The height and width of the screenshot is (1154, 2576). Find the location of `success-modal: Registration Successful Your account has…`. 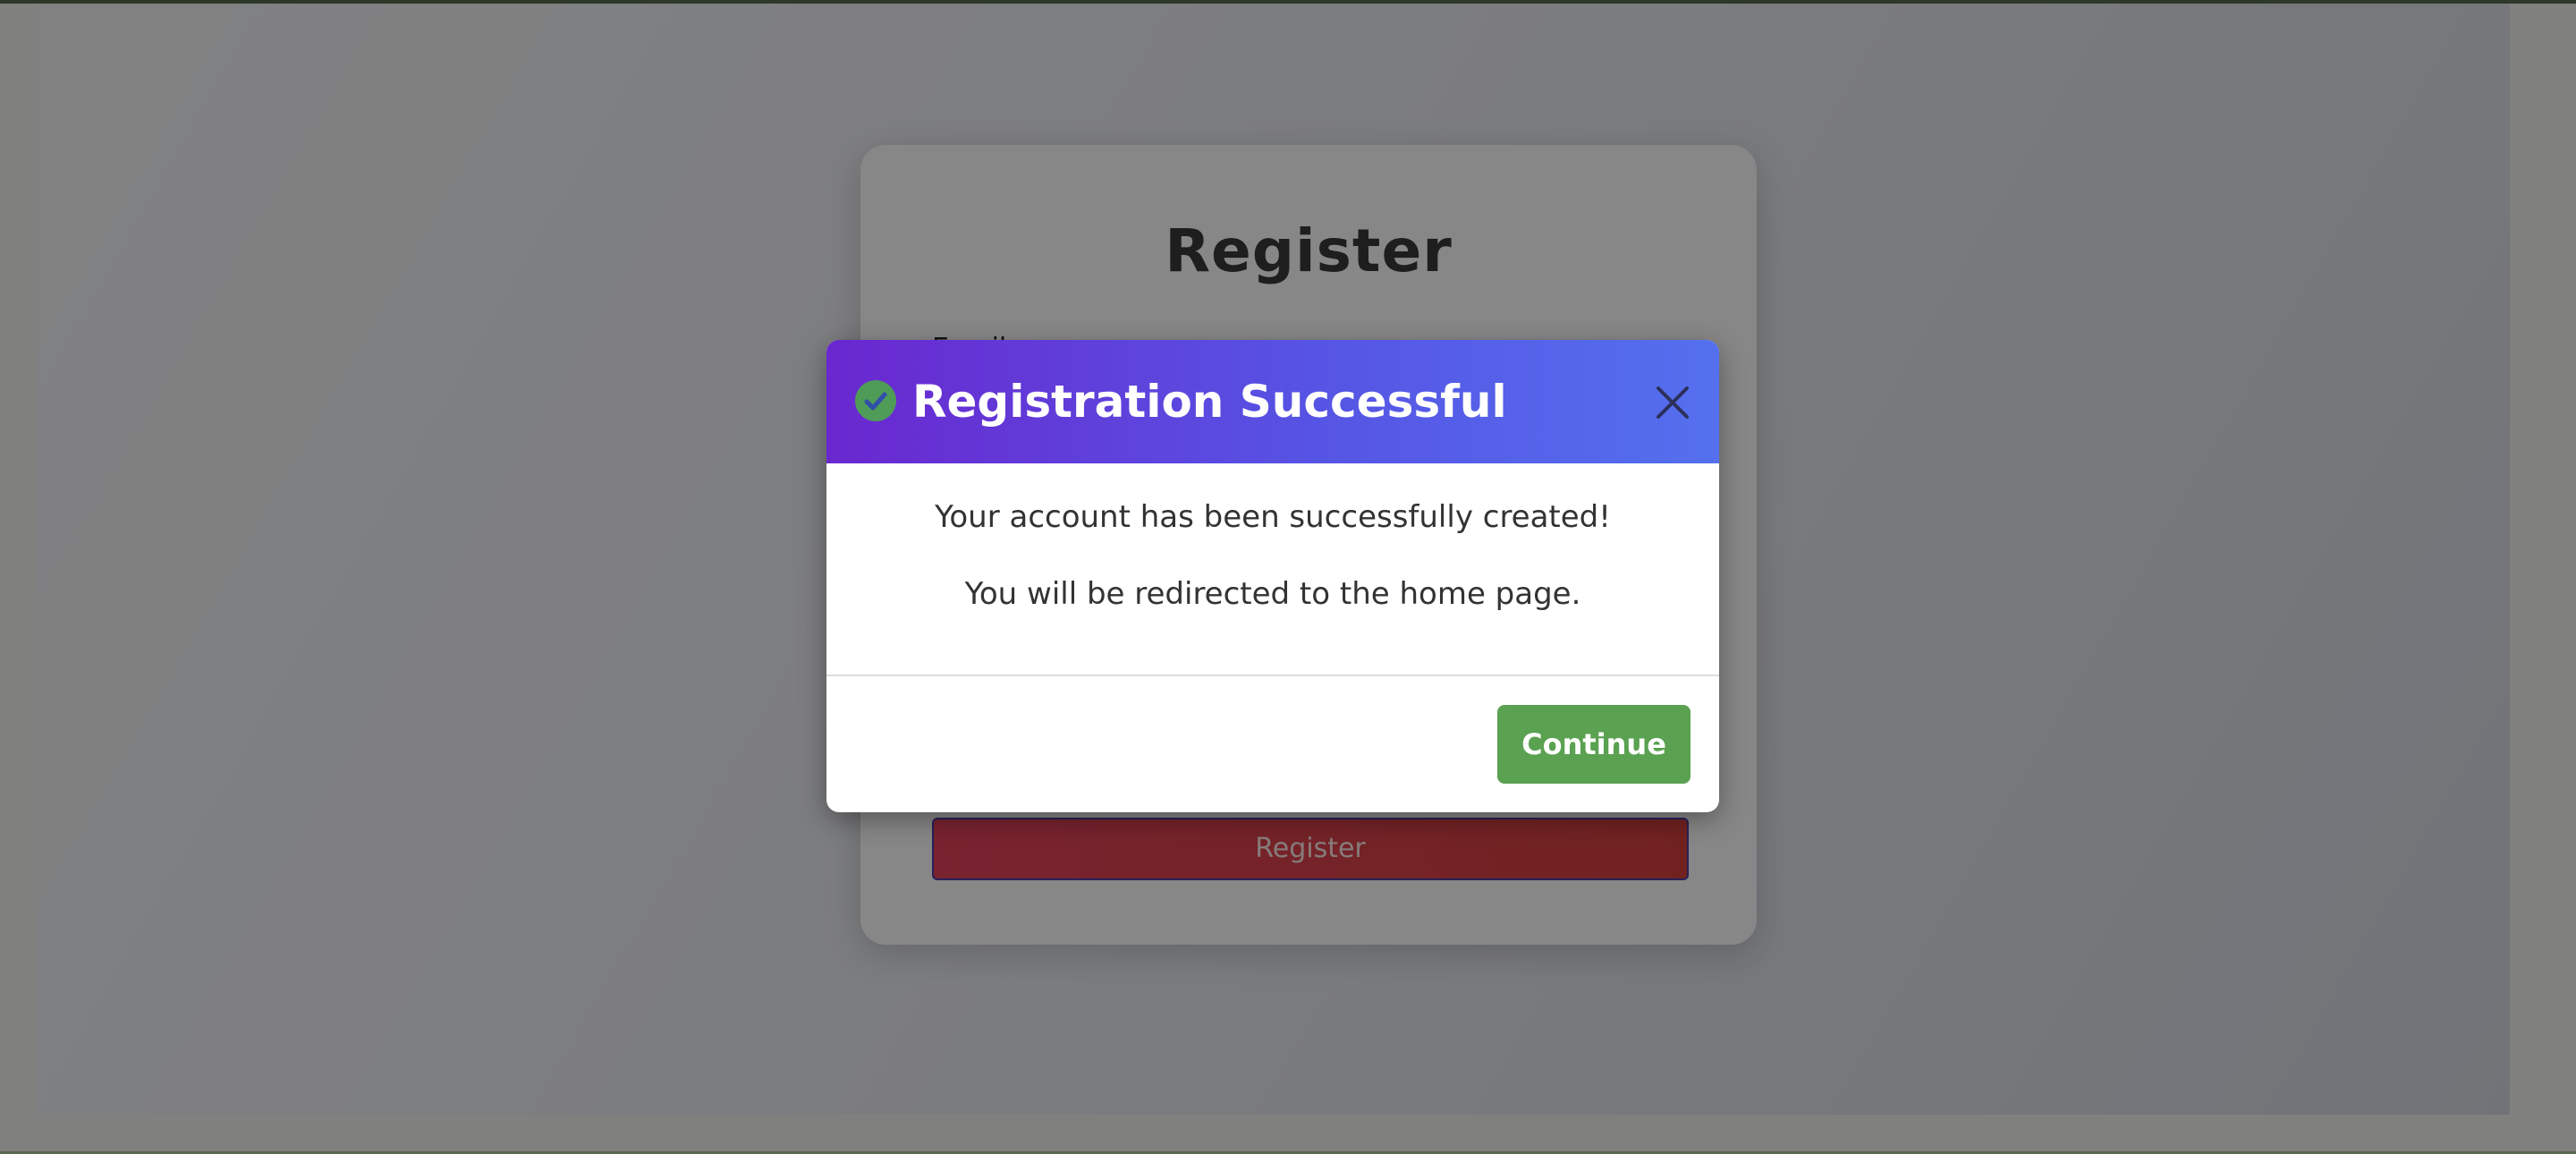

success-modal: Registration Successful Your account has… is located at coordinates (1272, 576).